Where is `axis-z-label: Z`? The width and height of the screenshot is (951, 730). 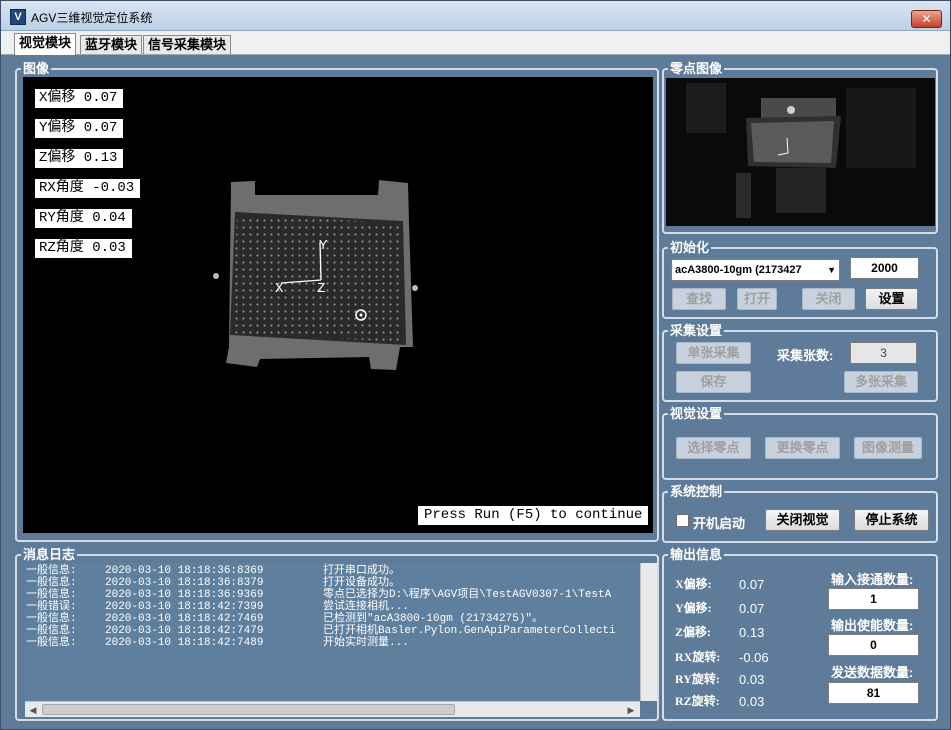
axis-z-label: Z is located at coordinates (321, 289).